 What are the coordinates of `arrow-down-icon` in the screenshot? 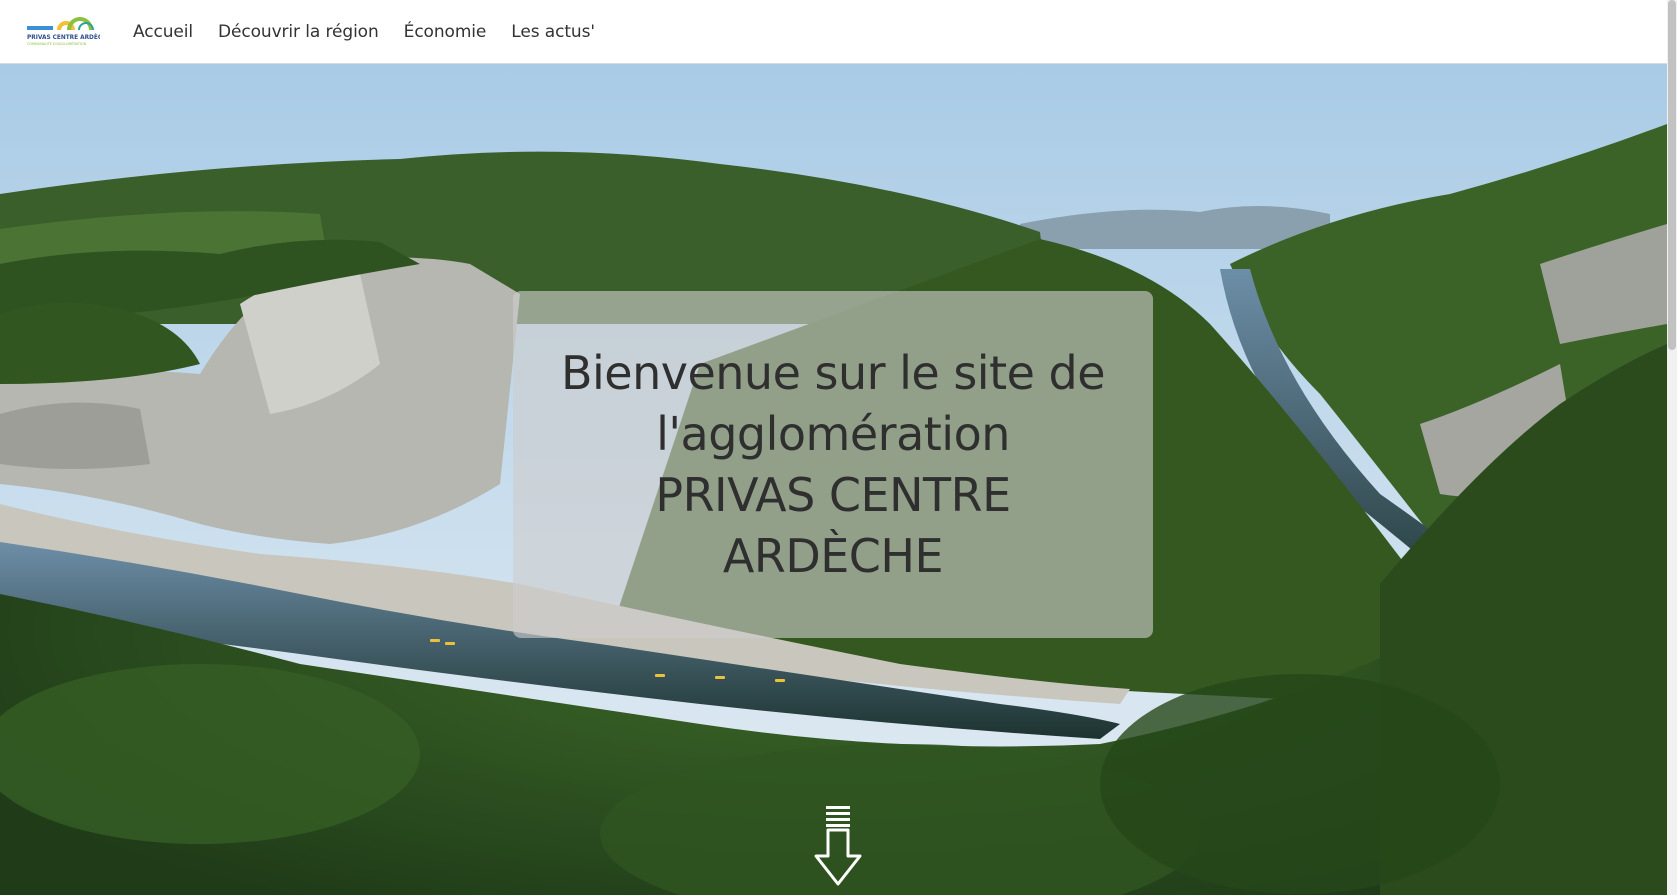 It's located at (838, 846).